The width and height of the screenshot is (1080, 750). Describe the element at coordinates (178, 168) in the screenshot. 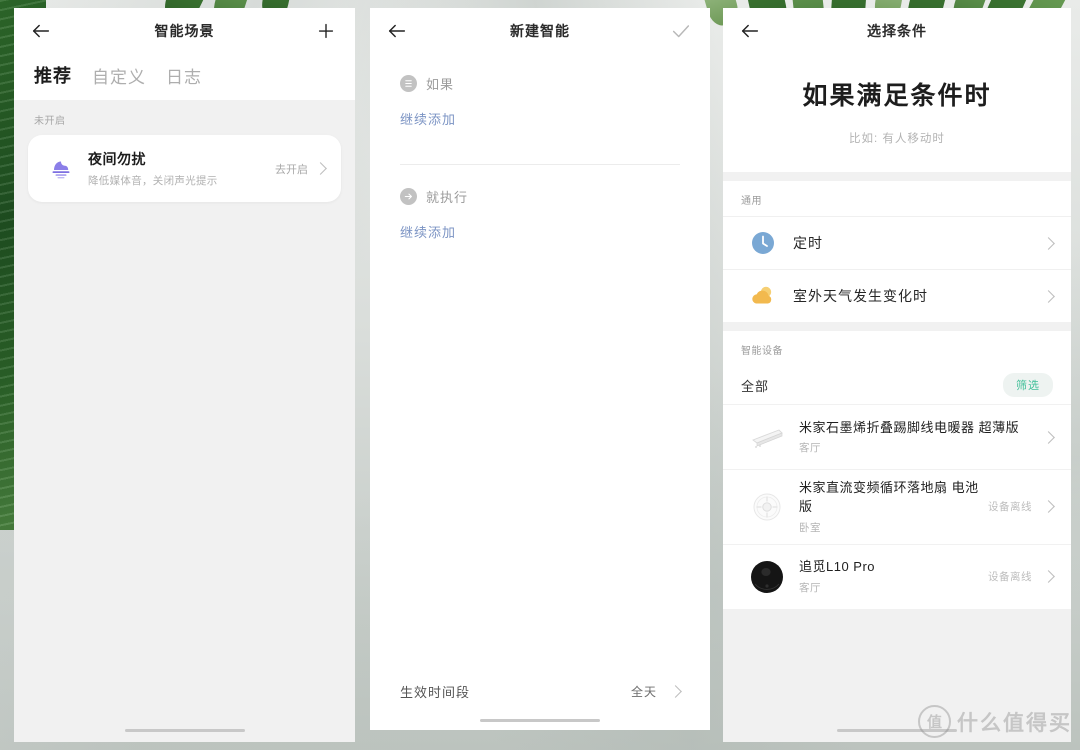

I see `scene-card-text: 夜间勿扰 降低媒体音，关闭声光提示` at that location.